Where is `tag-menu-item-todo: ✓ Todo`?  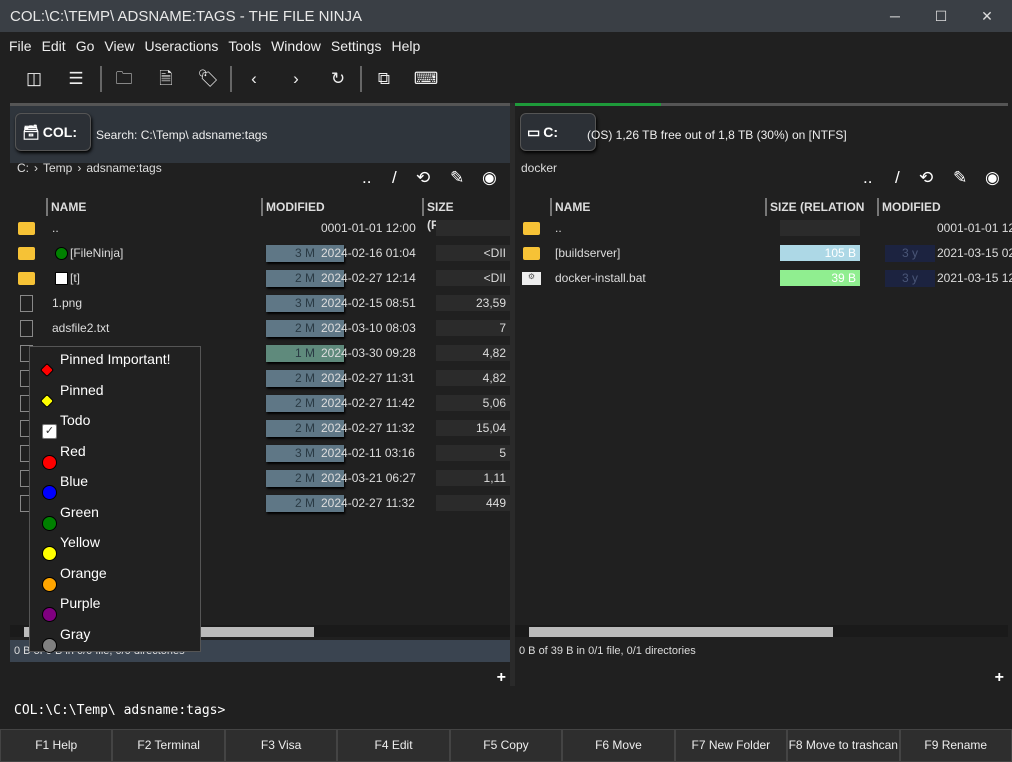 tag-menu-item-todo: ✓ Todo is located at coordinates (115, 427).